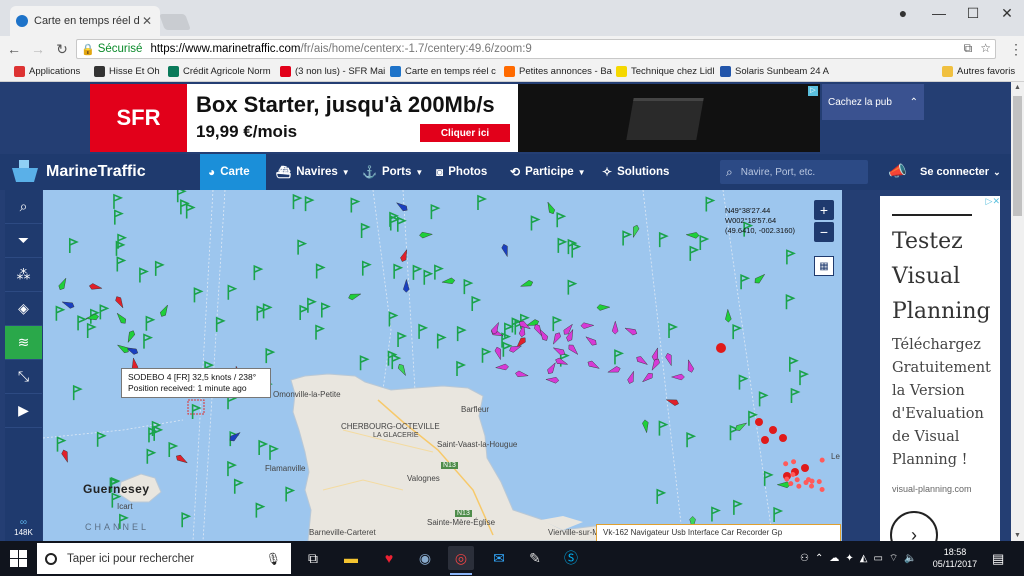 This screenshot has width=1024, height=576. Describe the element at coordinates (960, 172) in the screenshot. I see `login-button: Se connecter ⌄` at that location.